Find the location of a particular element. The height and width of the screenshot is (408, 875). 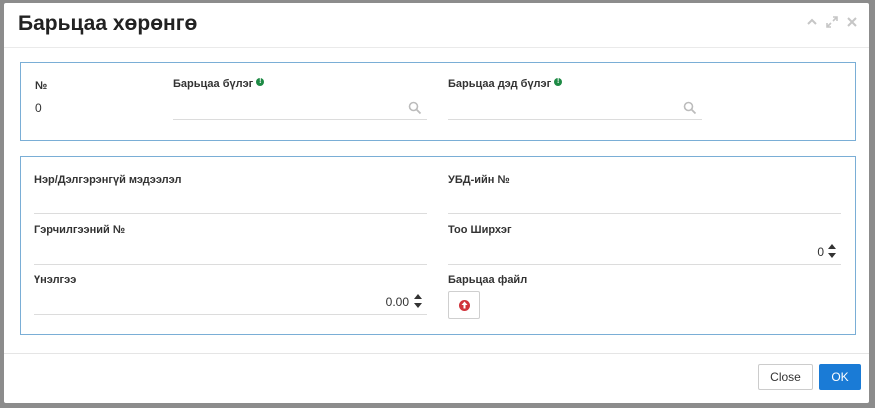

expand-icon is located at coordinates (832, 22).